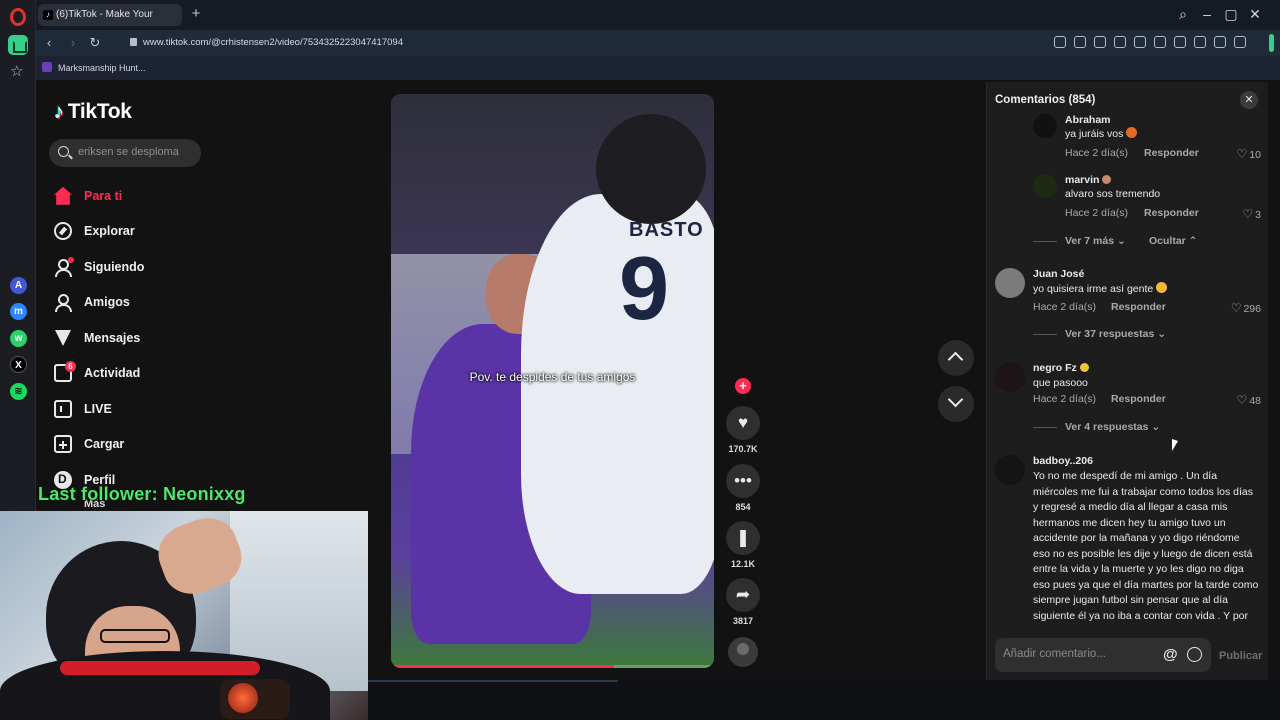 The width and height of the screenshot is (1280, 720). I want to click on hide-replies: Ocultar ⌃, so click(1173, 241).